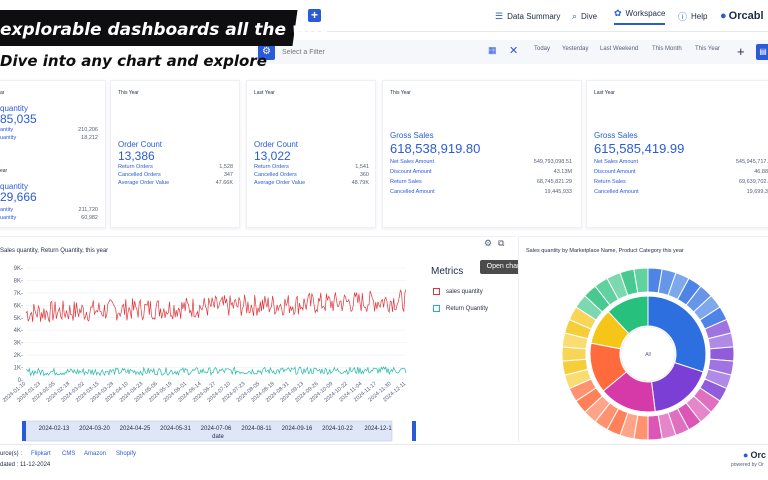 This screenshot has width=768, height=480. Describe the element at coordinates (645, 13) in the screenshot. I see `nav-label: Workspace` at that location.